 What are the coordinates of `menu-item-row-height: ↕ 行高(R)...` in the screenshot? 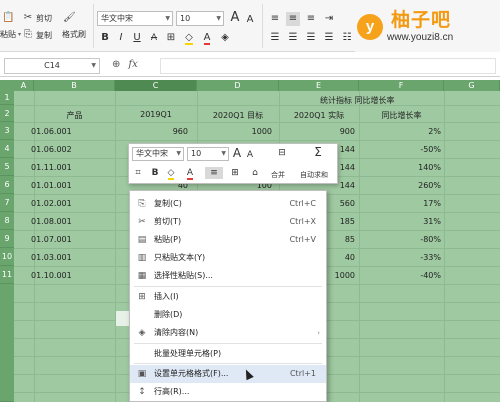 It's located at (228, 392).